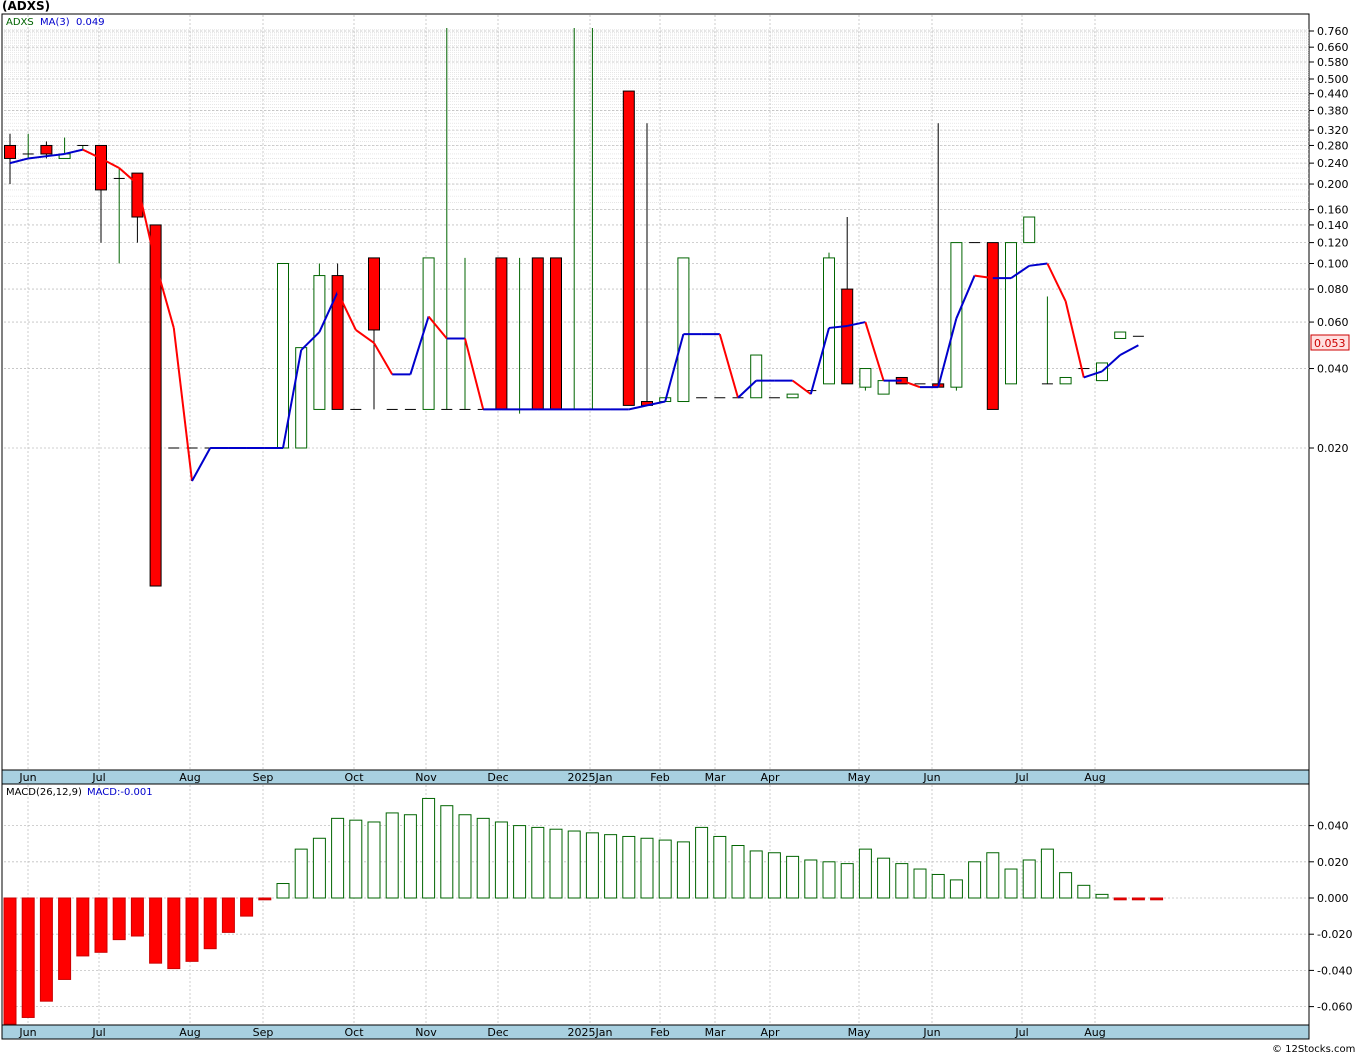 The width and height of the screenshot is (1360, 1056). Describe the element at coordinates (354, 1032) in the screenshot. I see `macd-x-label: Oct` at that location.